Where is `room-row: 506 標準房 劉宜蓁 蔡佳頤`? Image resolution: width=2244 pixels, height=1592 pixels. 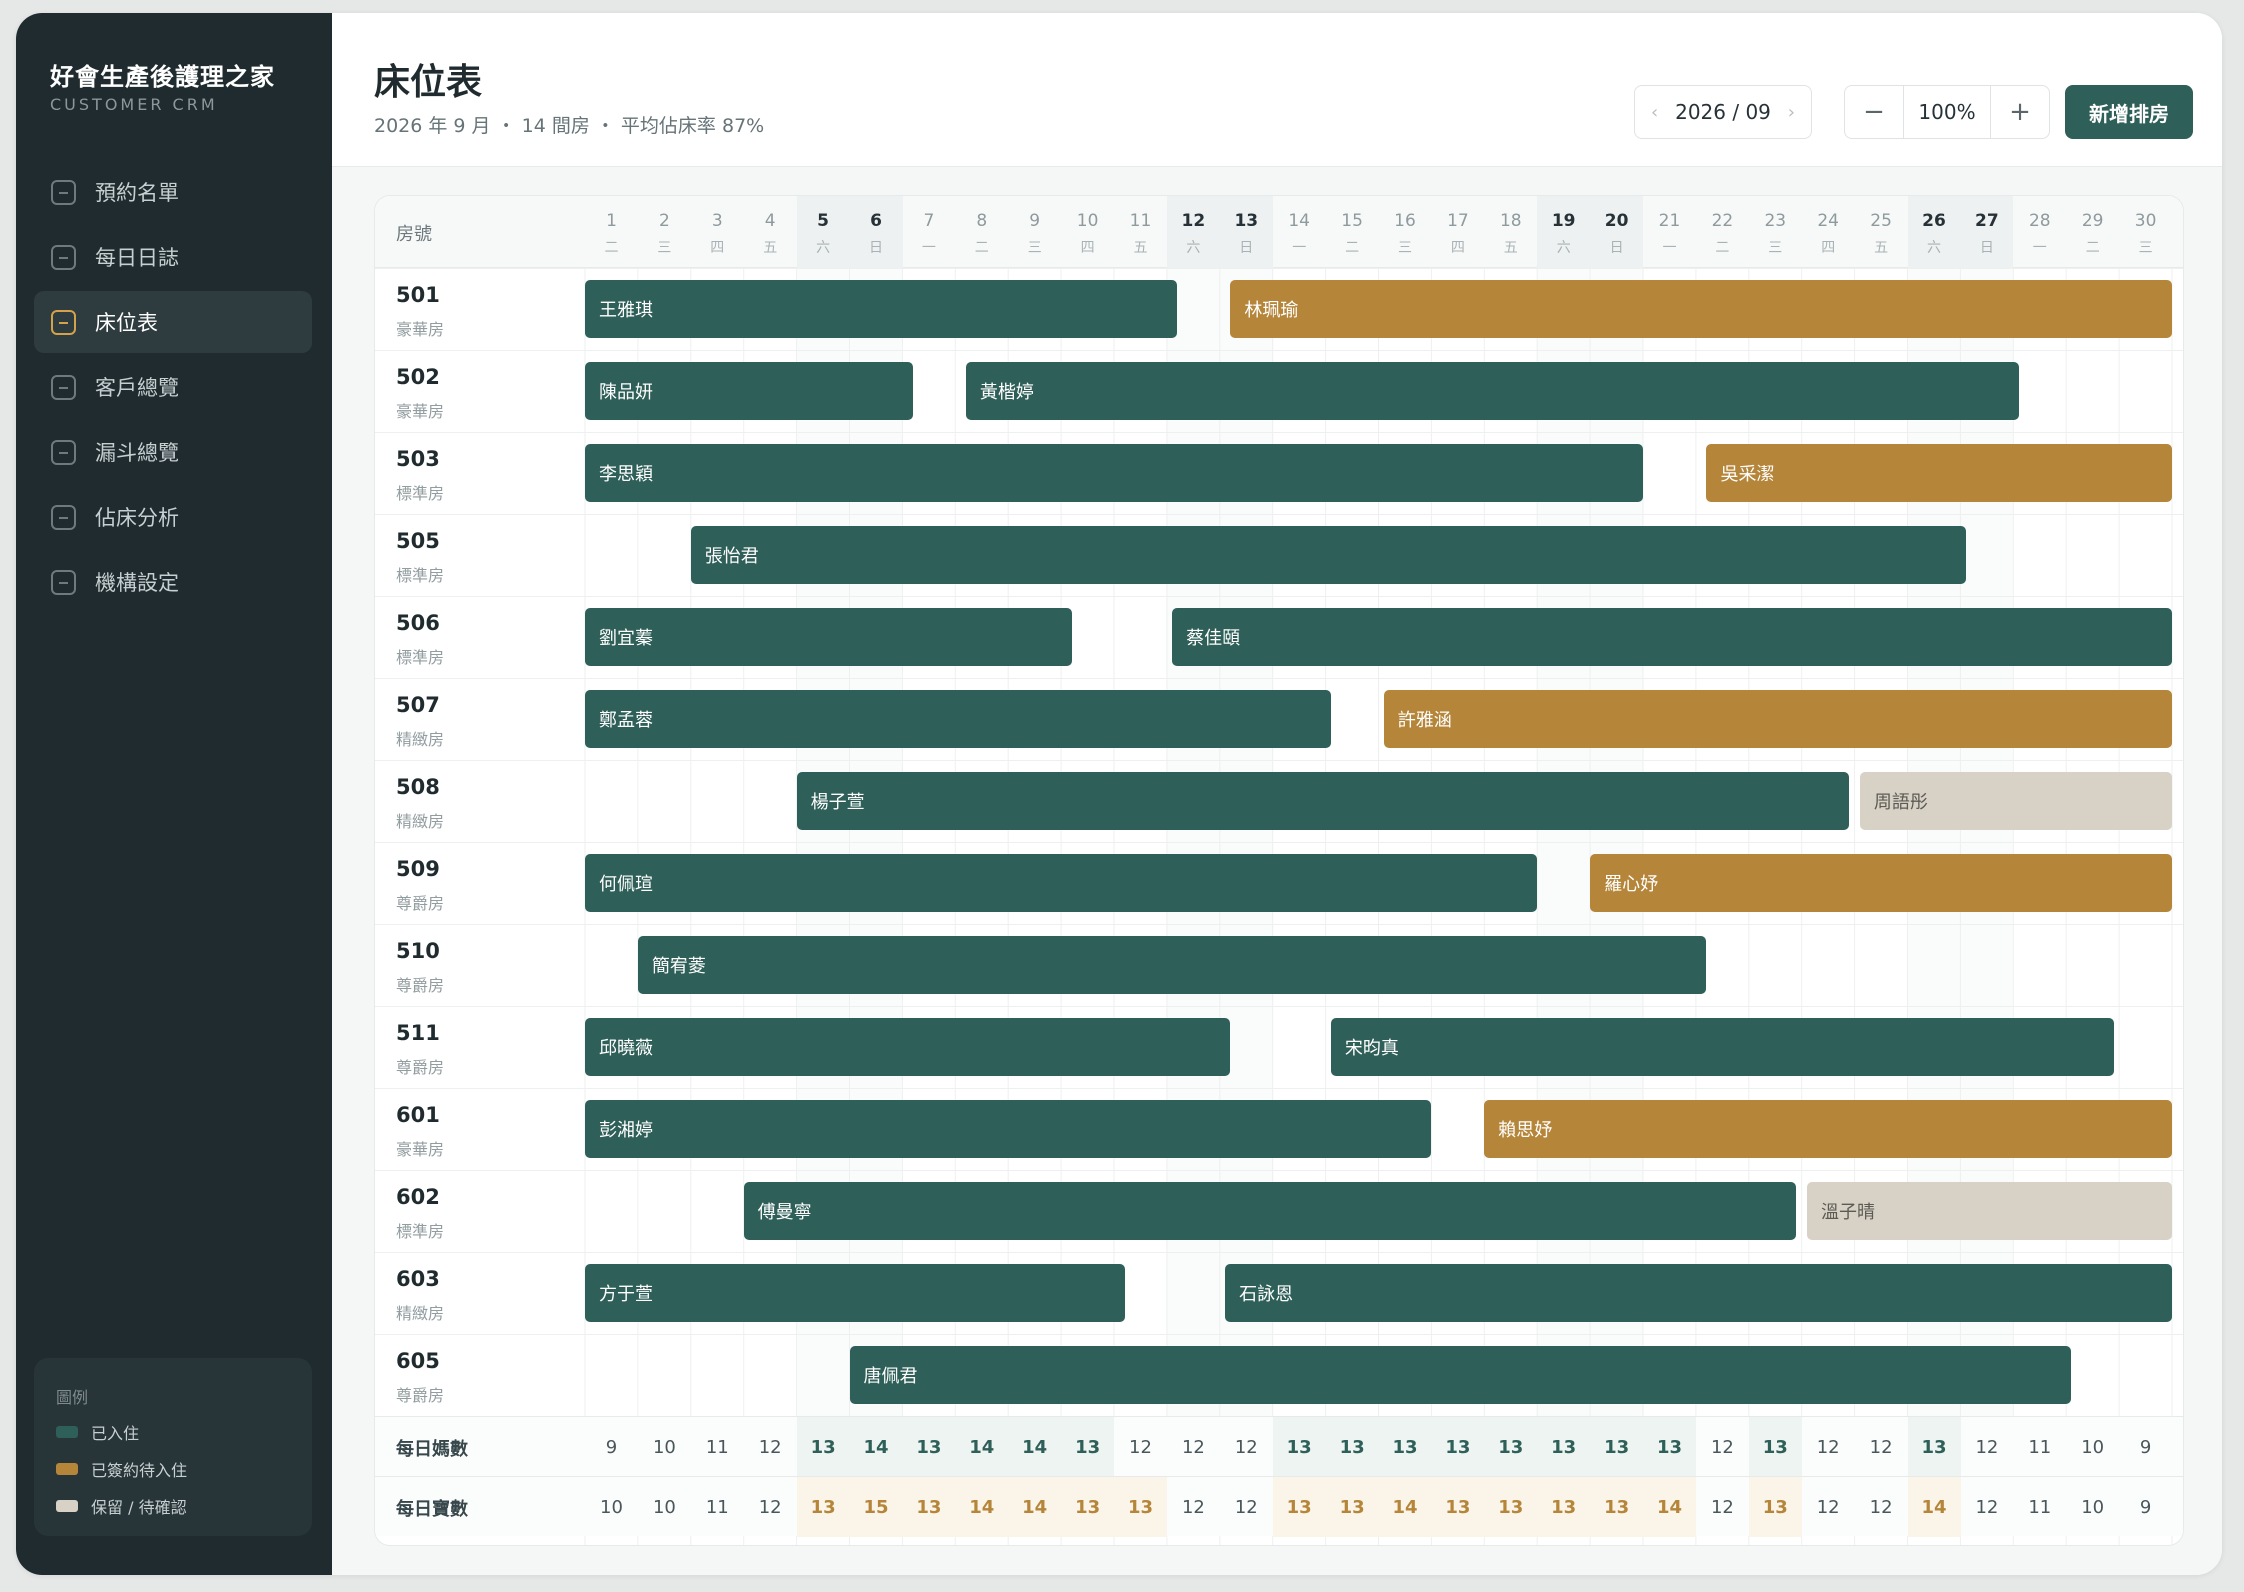
room-row: 506 標準房 劉宜蓁 蔡佳頤 is located at coordinates (1279, 637).